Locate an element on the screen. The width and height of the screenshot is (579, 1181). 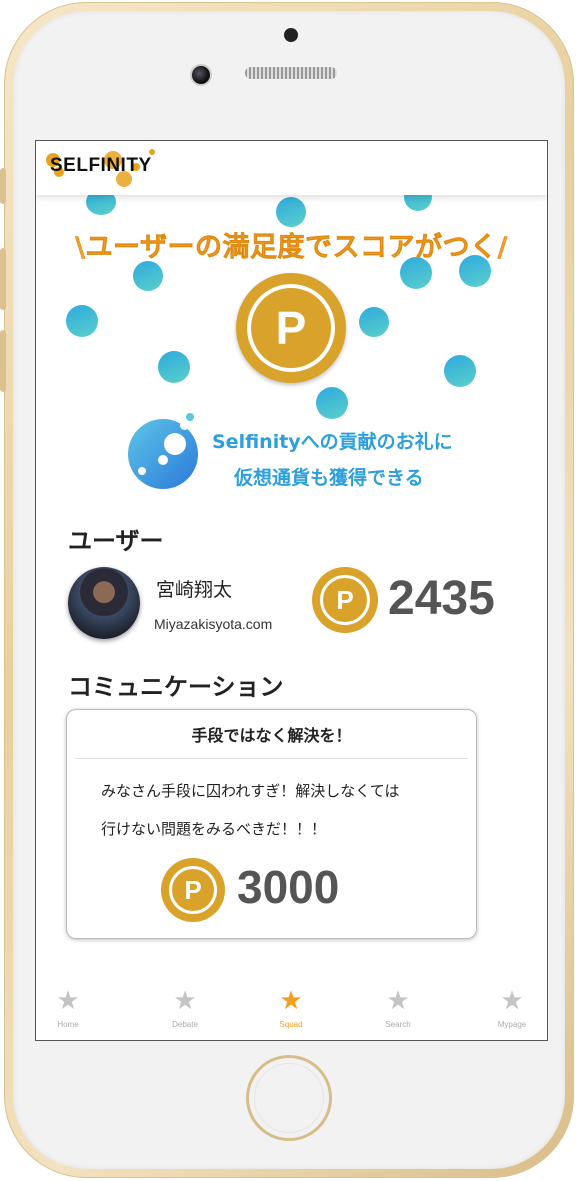
tab-label: Mypage is located at coordinates (512, 1024).